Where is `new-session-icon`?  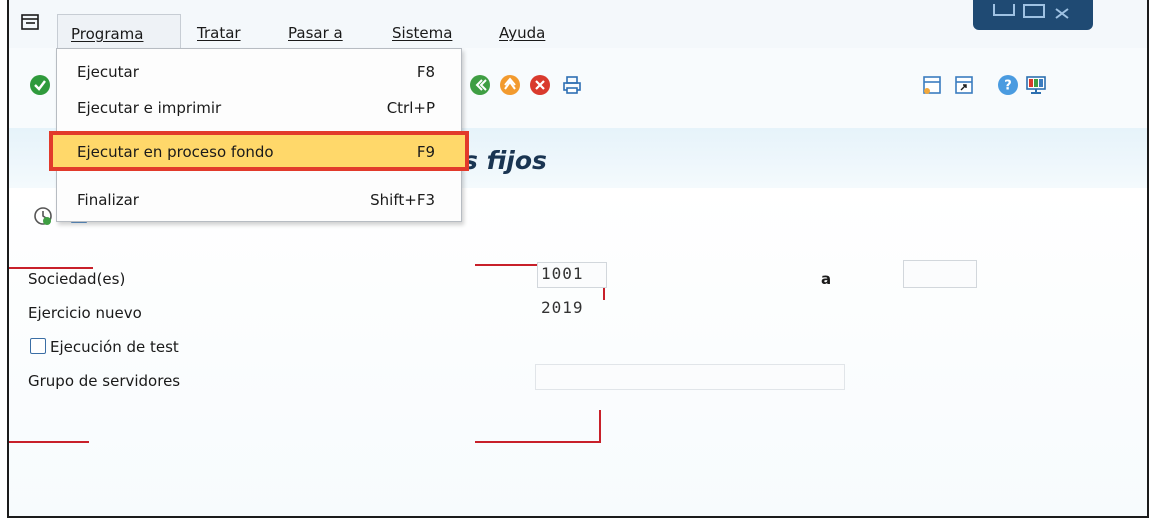 new-session-icon is located at coordinates (932, 85).